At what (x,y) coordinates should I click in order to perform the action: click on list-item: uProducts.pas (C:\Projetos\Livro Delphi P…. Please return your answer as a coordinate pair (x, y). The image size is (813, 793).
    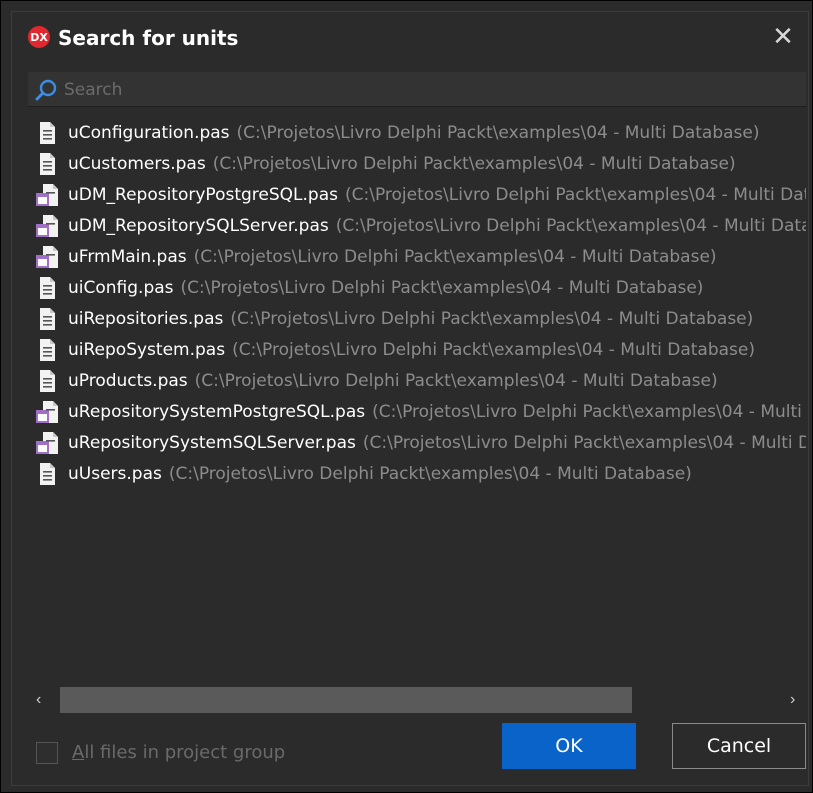
    Looking at the image, I should click on (417, 381).